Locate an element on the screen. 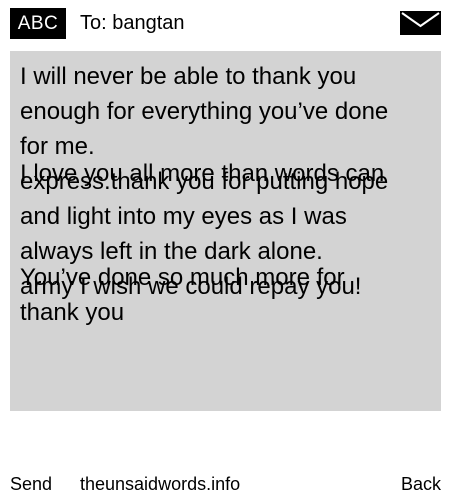 Image resolution: width=450 pixels, height=500 pixels. site-label: theunsaidwords.info is located at coordinates (160, 484).